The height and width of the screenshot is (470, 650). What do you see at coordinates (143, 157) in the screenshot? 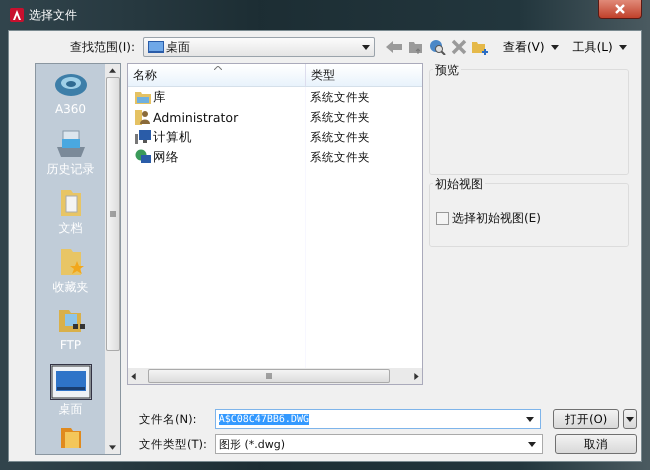
I see `network-icon` at bounding box center [143, 157].